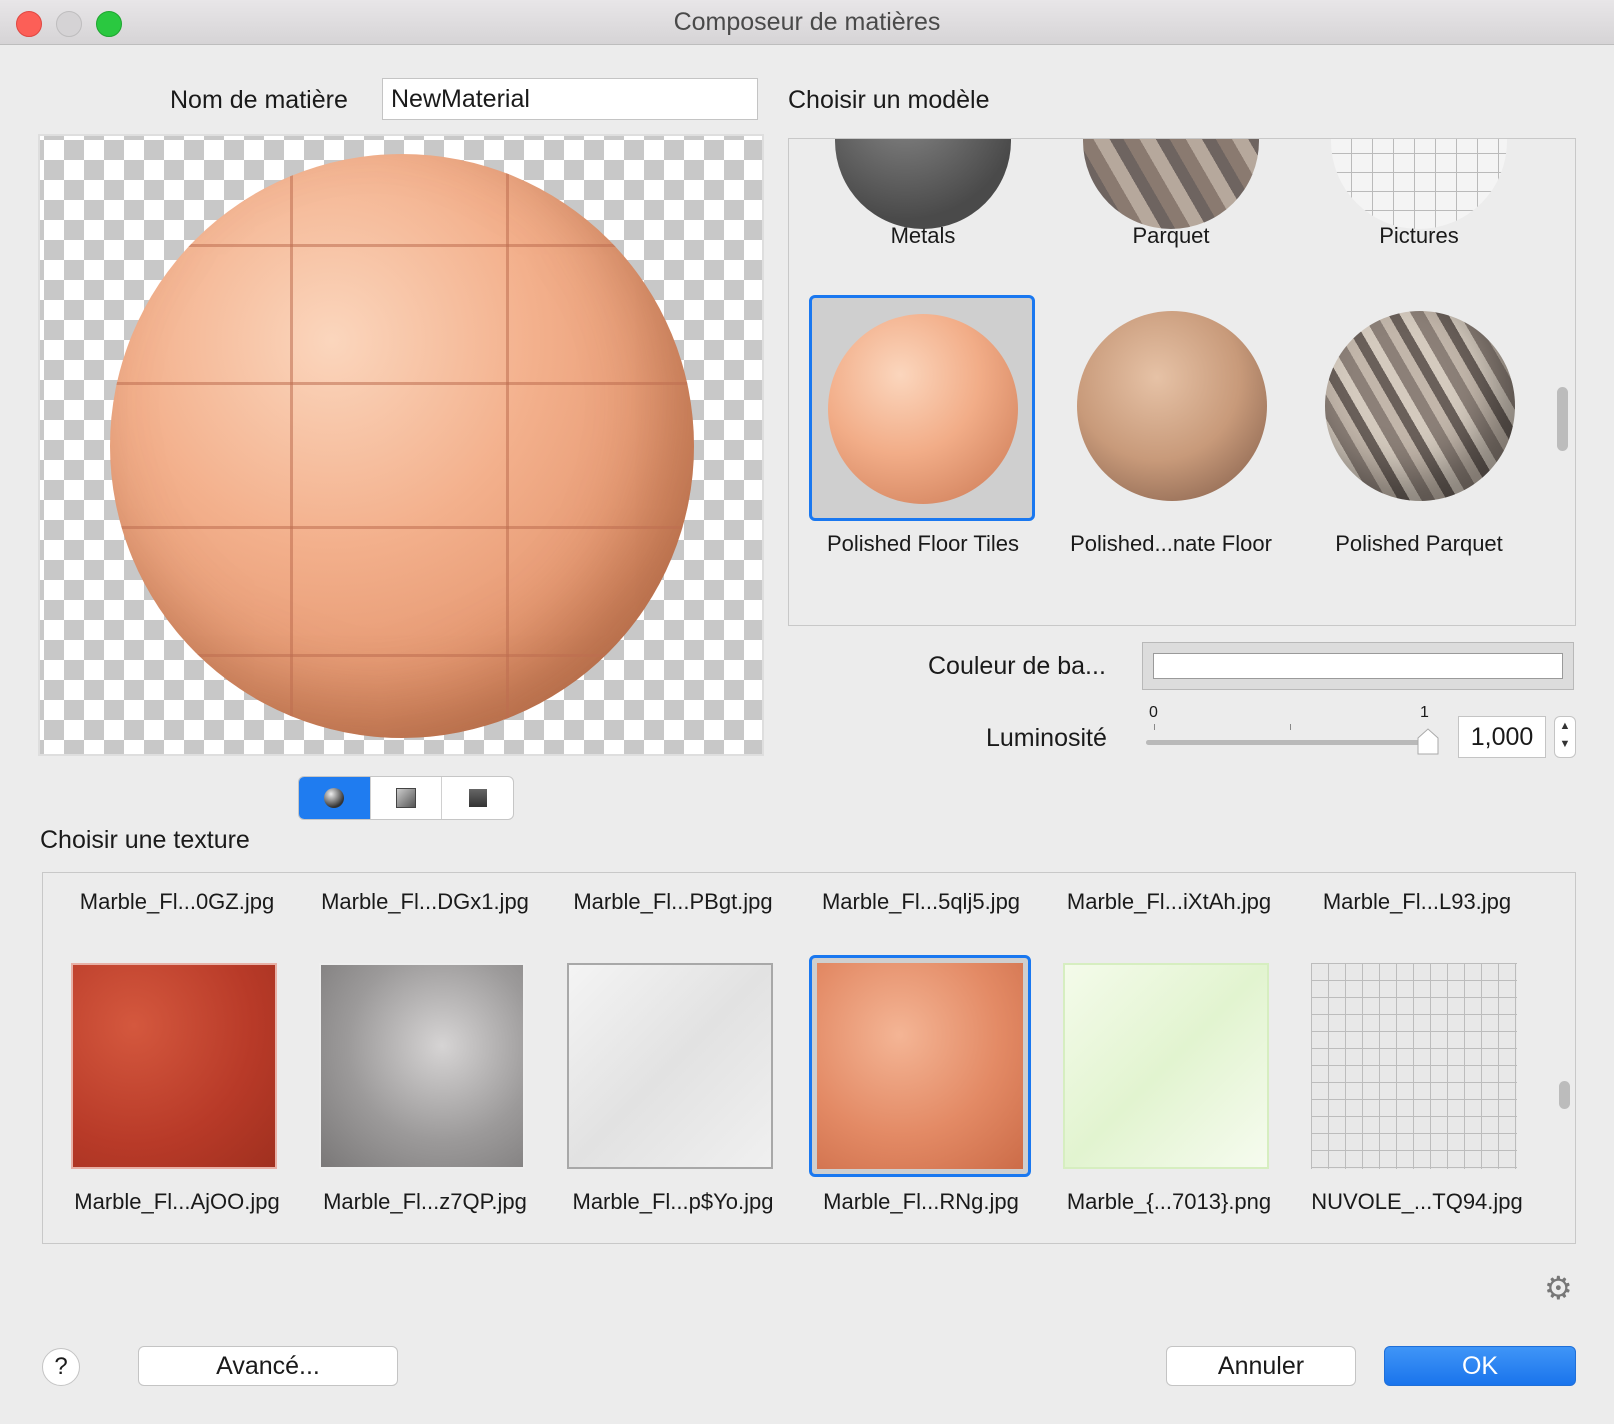  I want to click on texture-thumbnail-salmon-marble, so click(920, 1066).